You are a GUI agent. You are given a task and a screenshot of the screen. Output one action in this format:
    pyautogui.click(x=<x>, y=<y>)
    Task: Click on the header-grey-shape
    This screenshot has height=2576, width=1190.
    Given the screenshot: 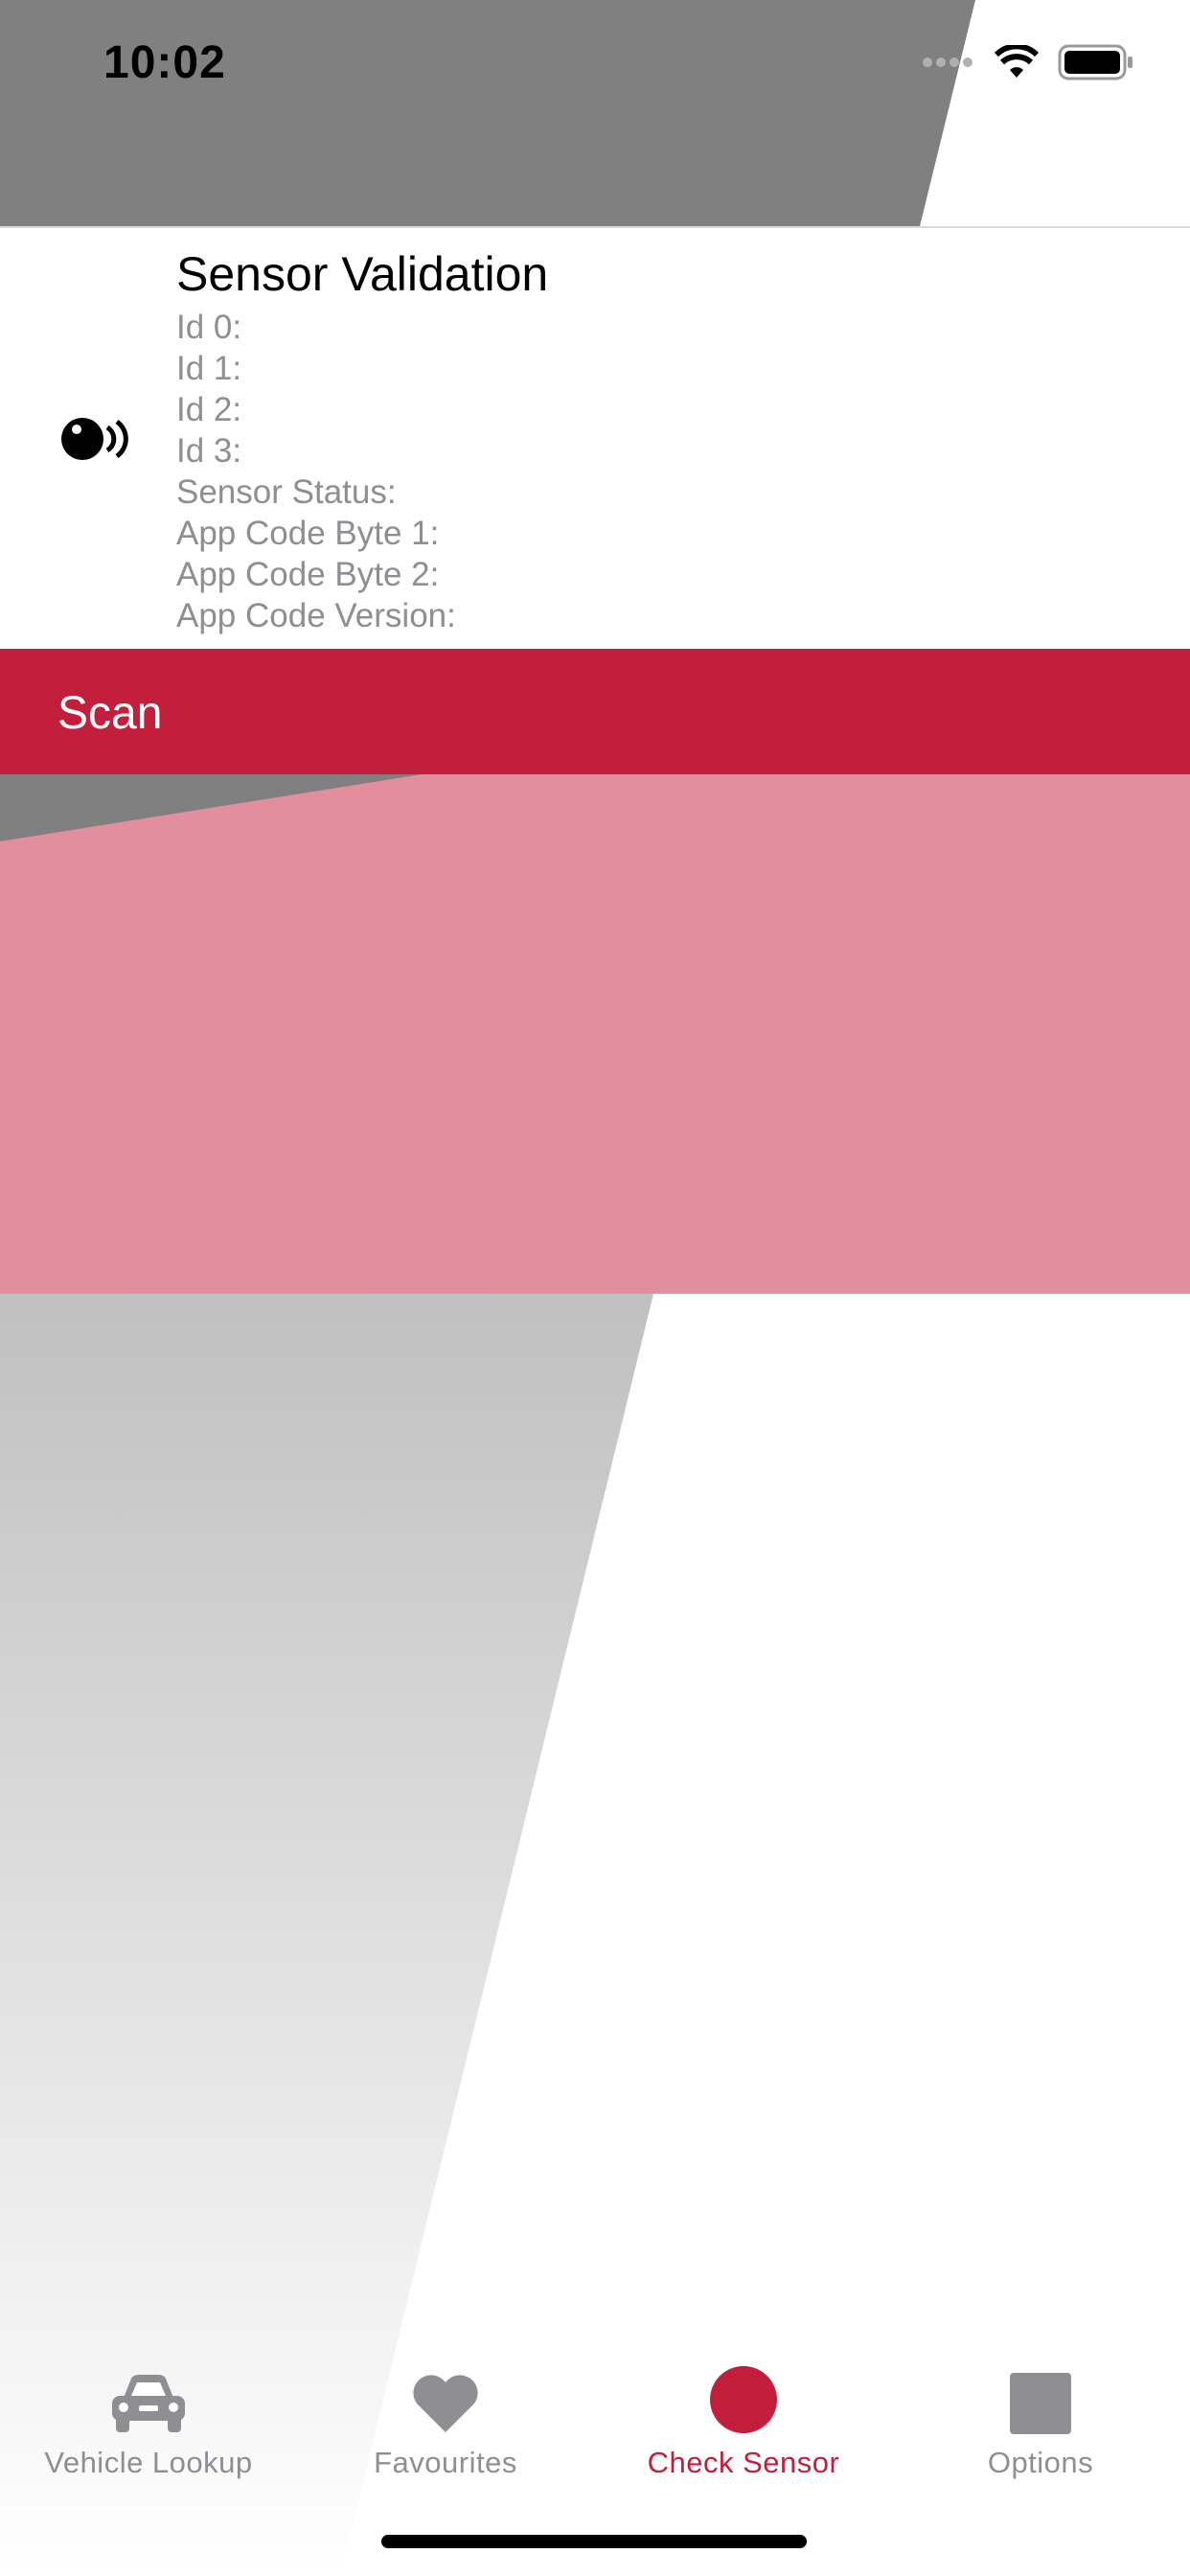 What is the action you would take?
    pyautogui.click(x=488, y=113)
    